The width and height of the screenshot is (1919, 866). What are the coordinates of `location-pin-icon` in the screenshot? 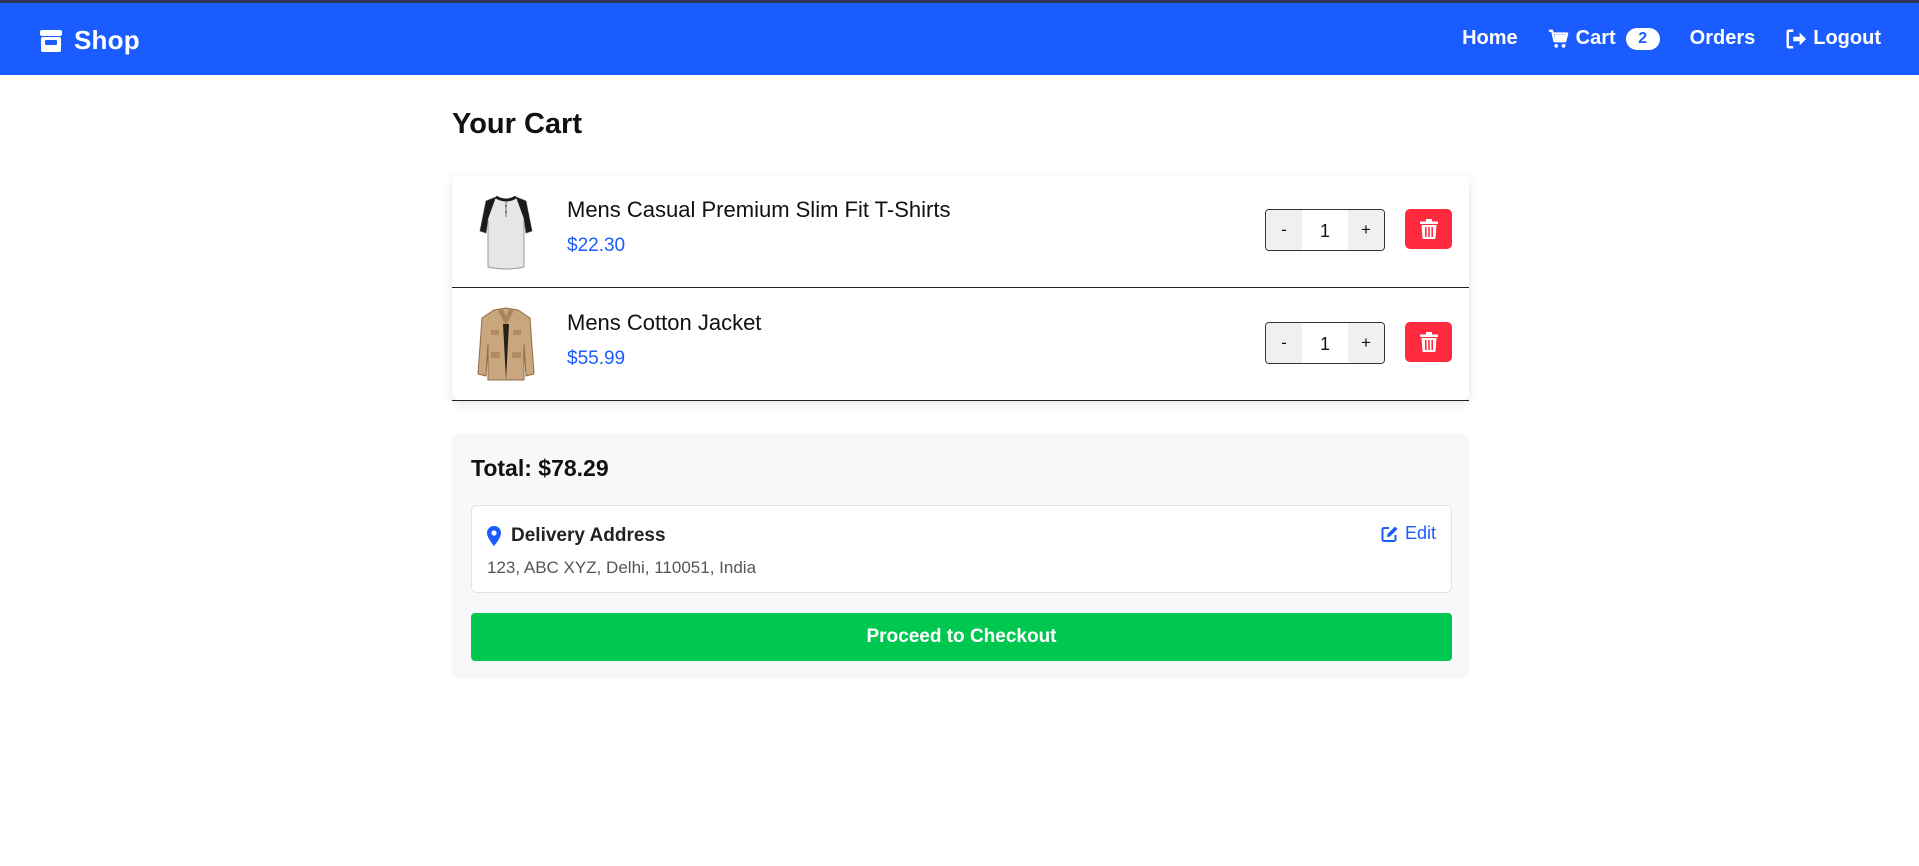 It's located at (494, 536).